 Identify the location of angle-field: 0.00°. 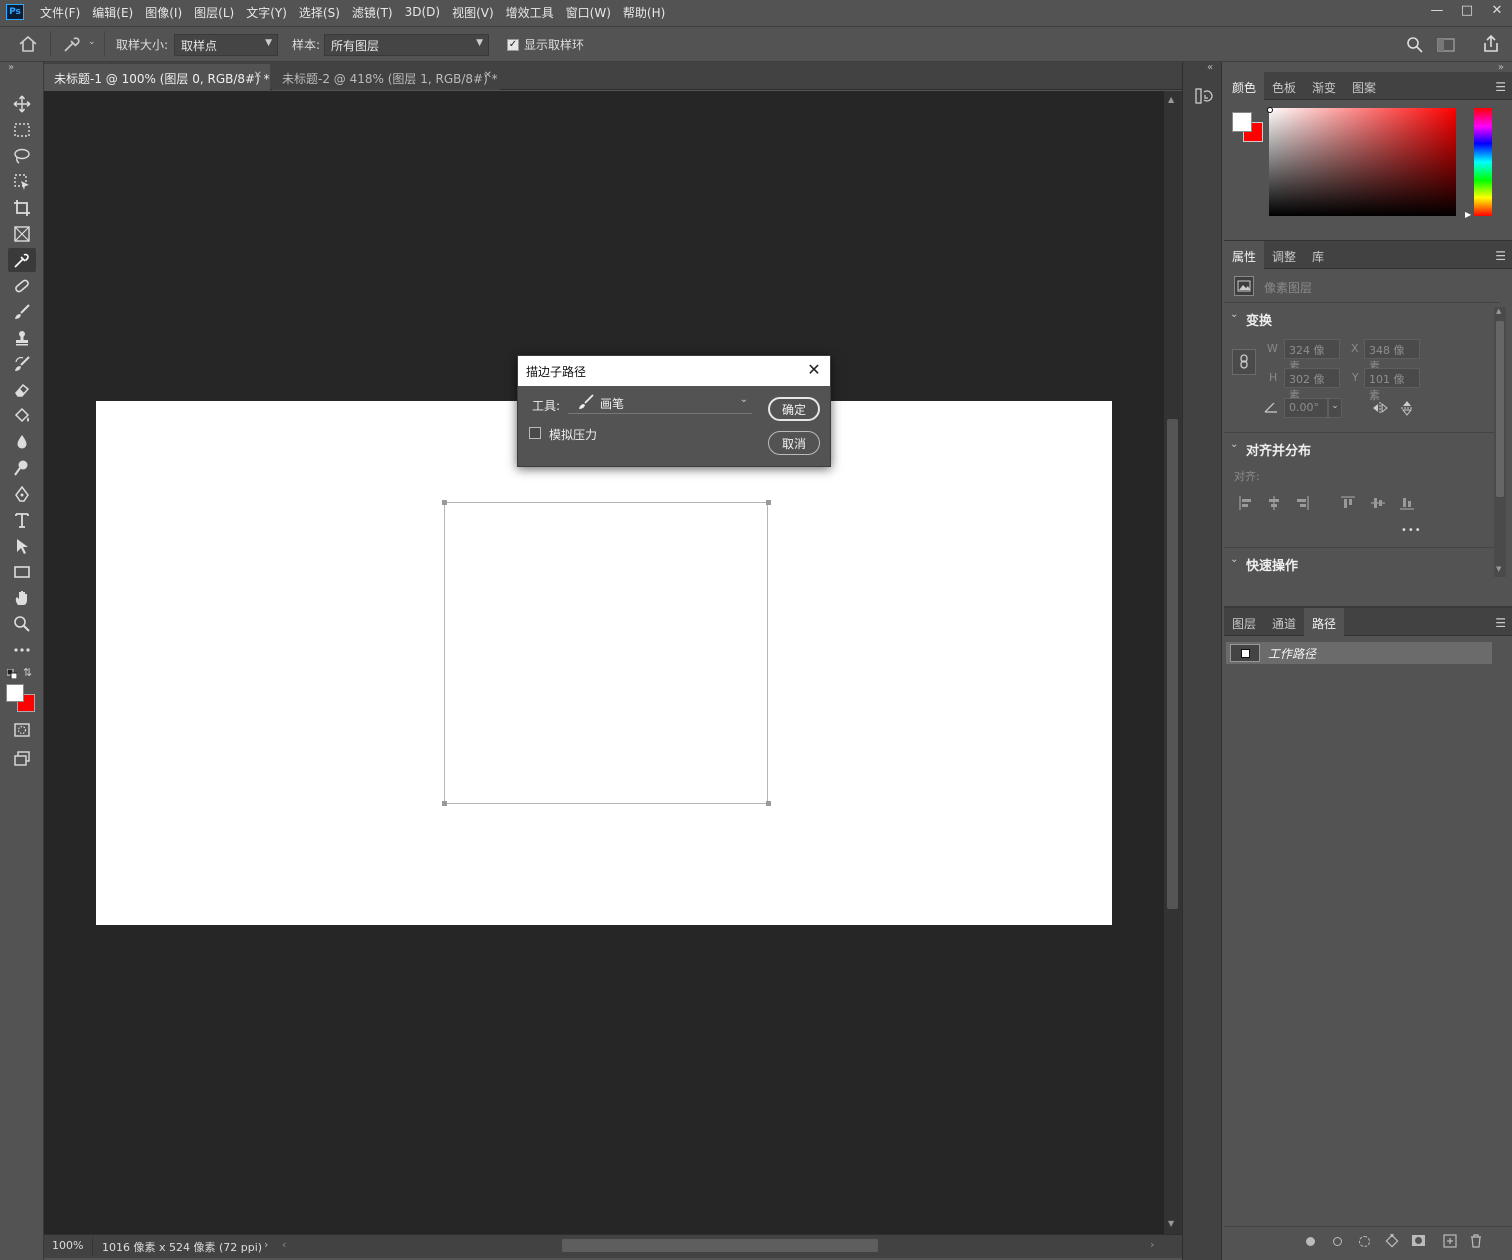
(1306, 408).